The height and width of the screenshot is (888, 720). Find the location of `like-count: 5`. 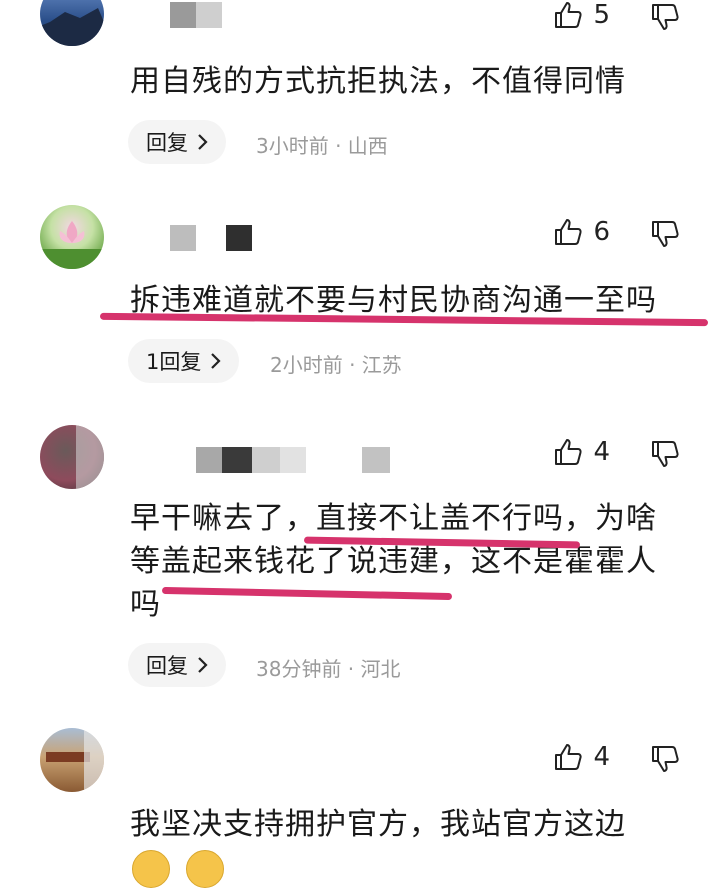

like-count: 5 is located at coordinates (601, 15).